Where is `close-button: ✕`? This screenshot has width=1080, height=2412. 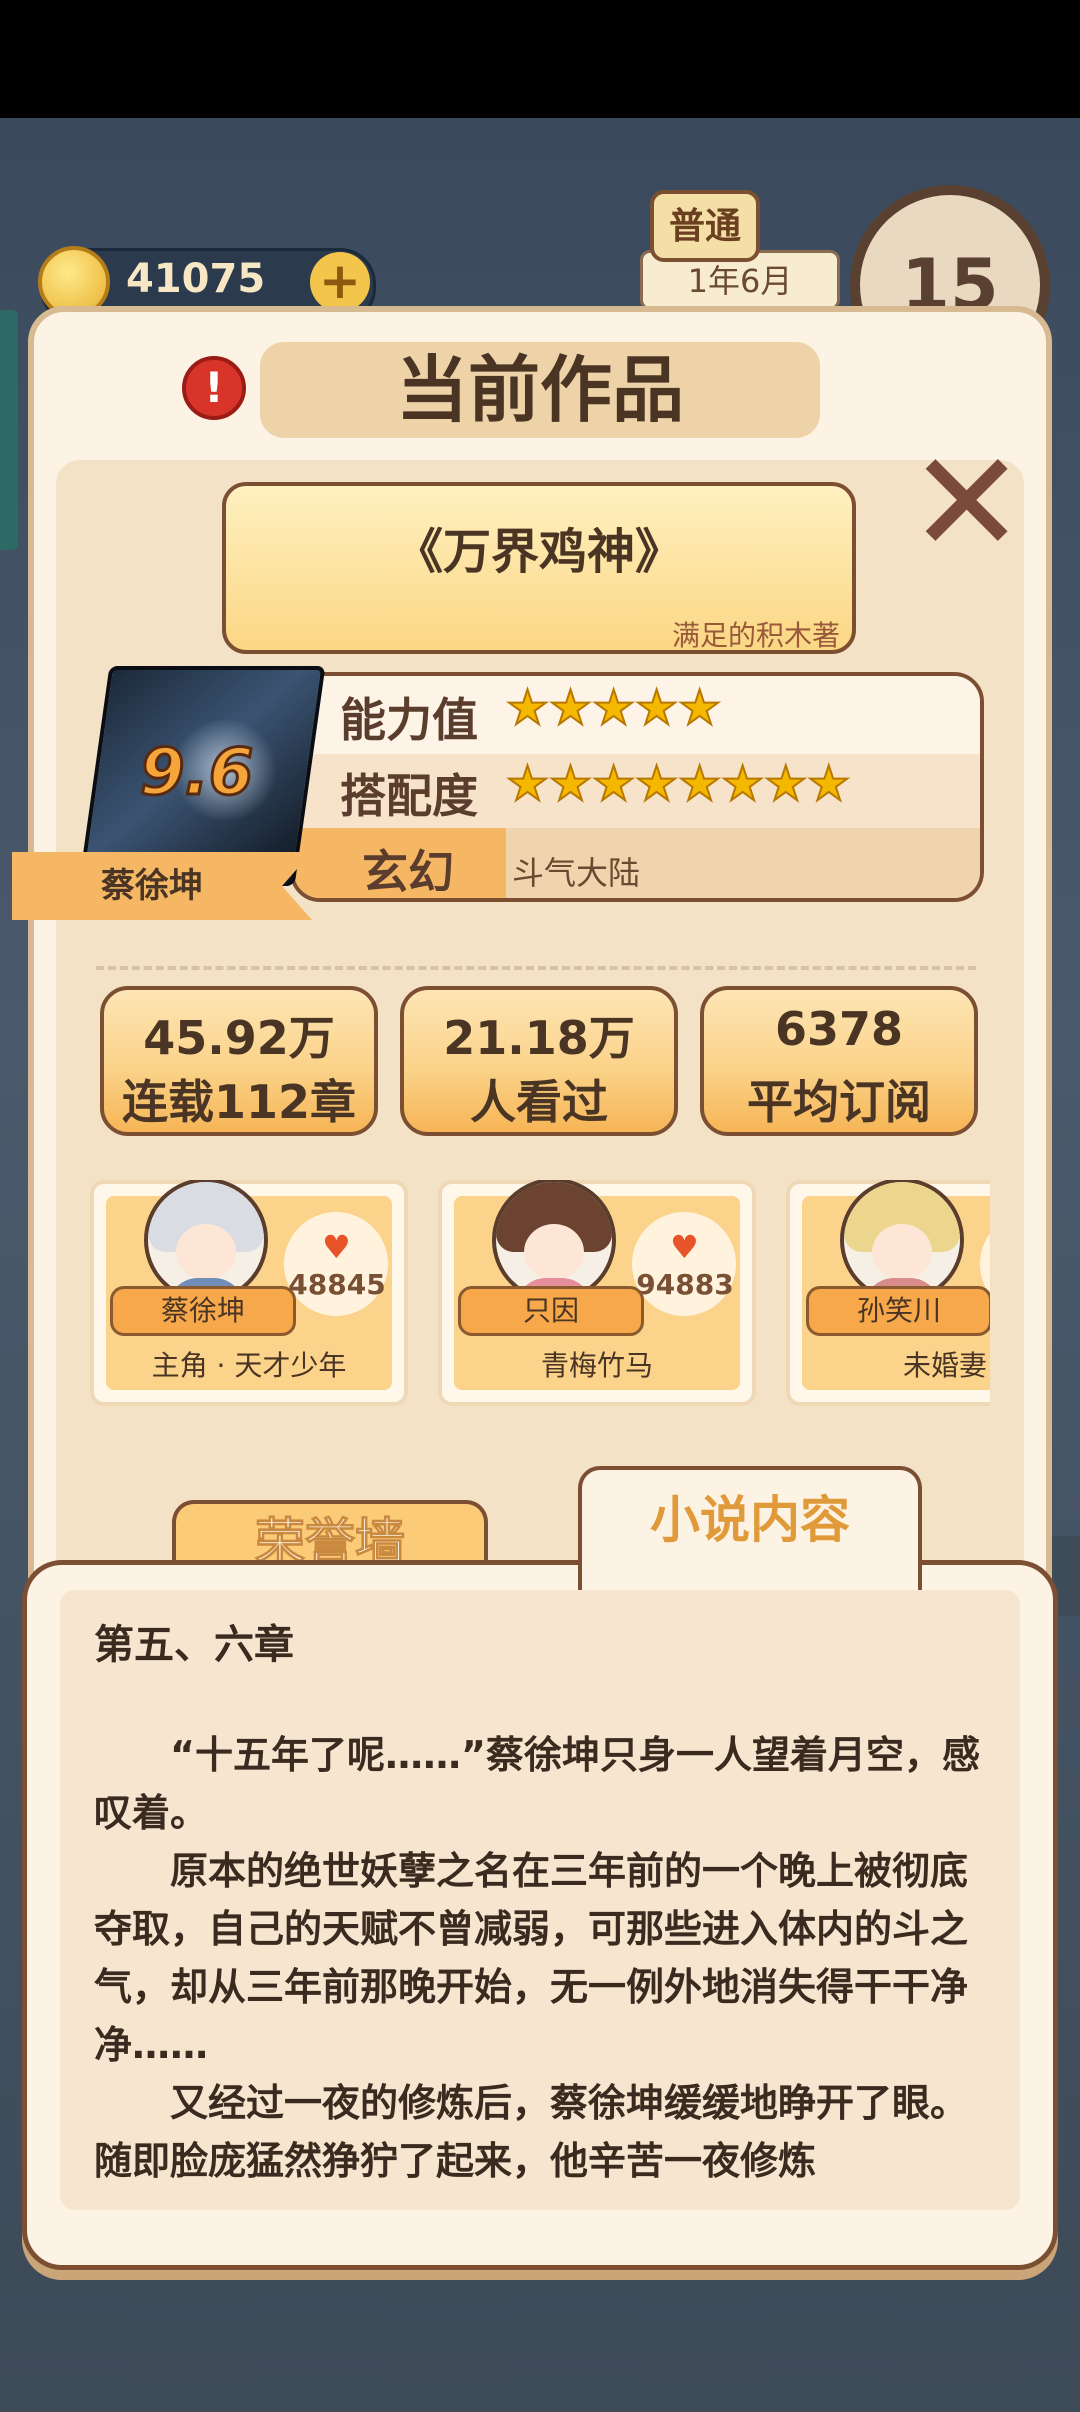 close-button: ✕ is located at coordinates (966, 504).